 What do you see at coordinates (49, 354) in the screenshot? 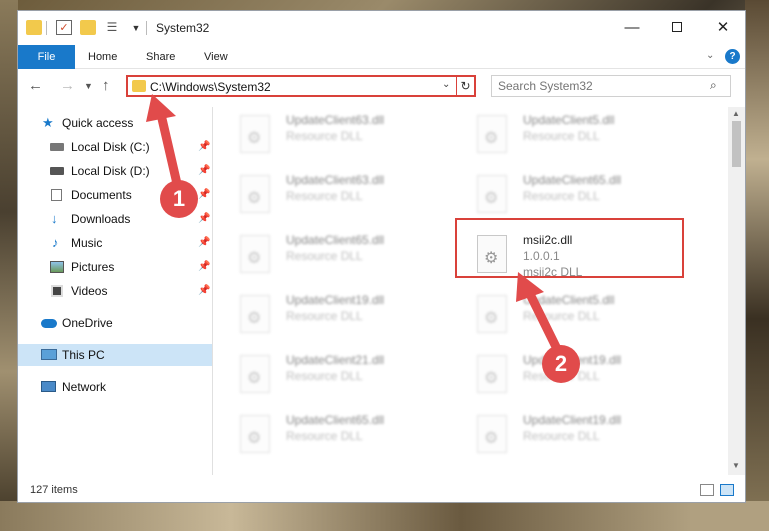
I see `computer-icon` at bounding box center [49, 354].